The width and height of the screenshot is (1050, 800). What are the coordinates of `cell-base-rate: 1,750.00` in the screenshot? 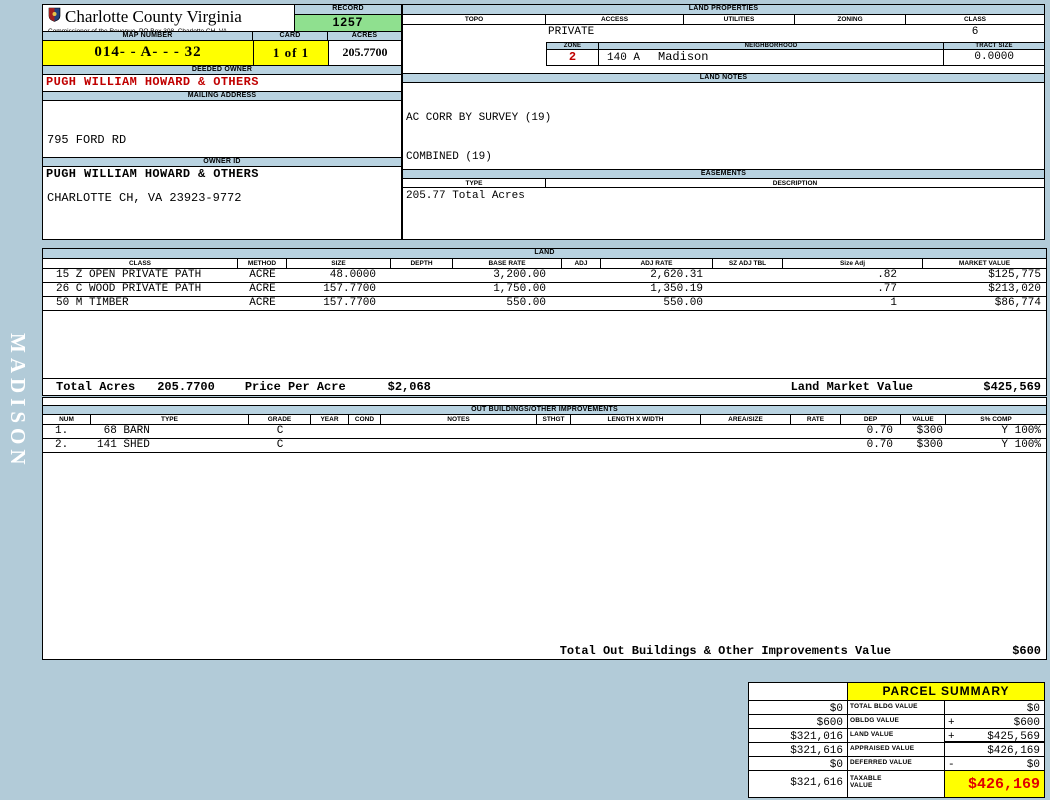 It's located at (519, 289).